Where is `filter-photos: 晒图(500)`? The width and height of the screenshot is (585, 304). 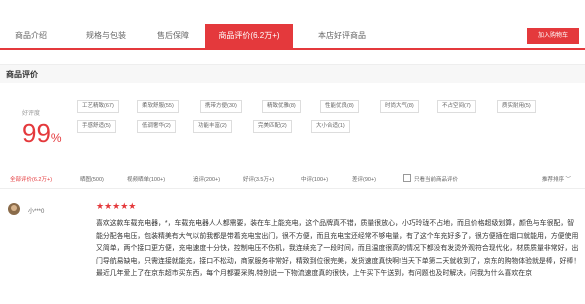 filter-photos: 晒图(500) is located at coordinates (92, 179).